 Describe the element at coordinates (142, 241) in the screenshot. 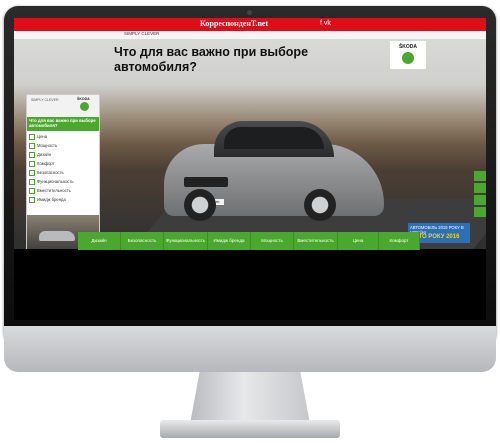

I see `nav-item-safety: Безопасность` at that location.